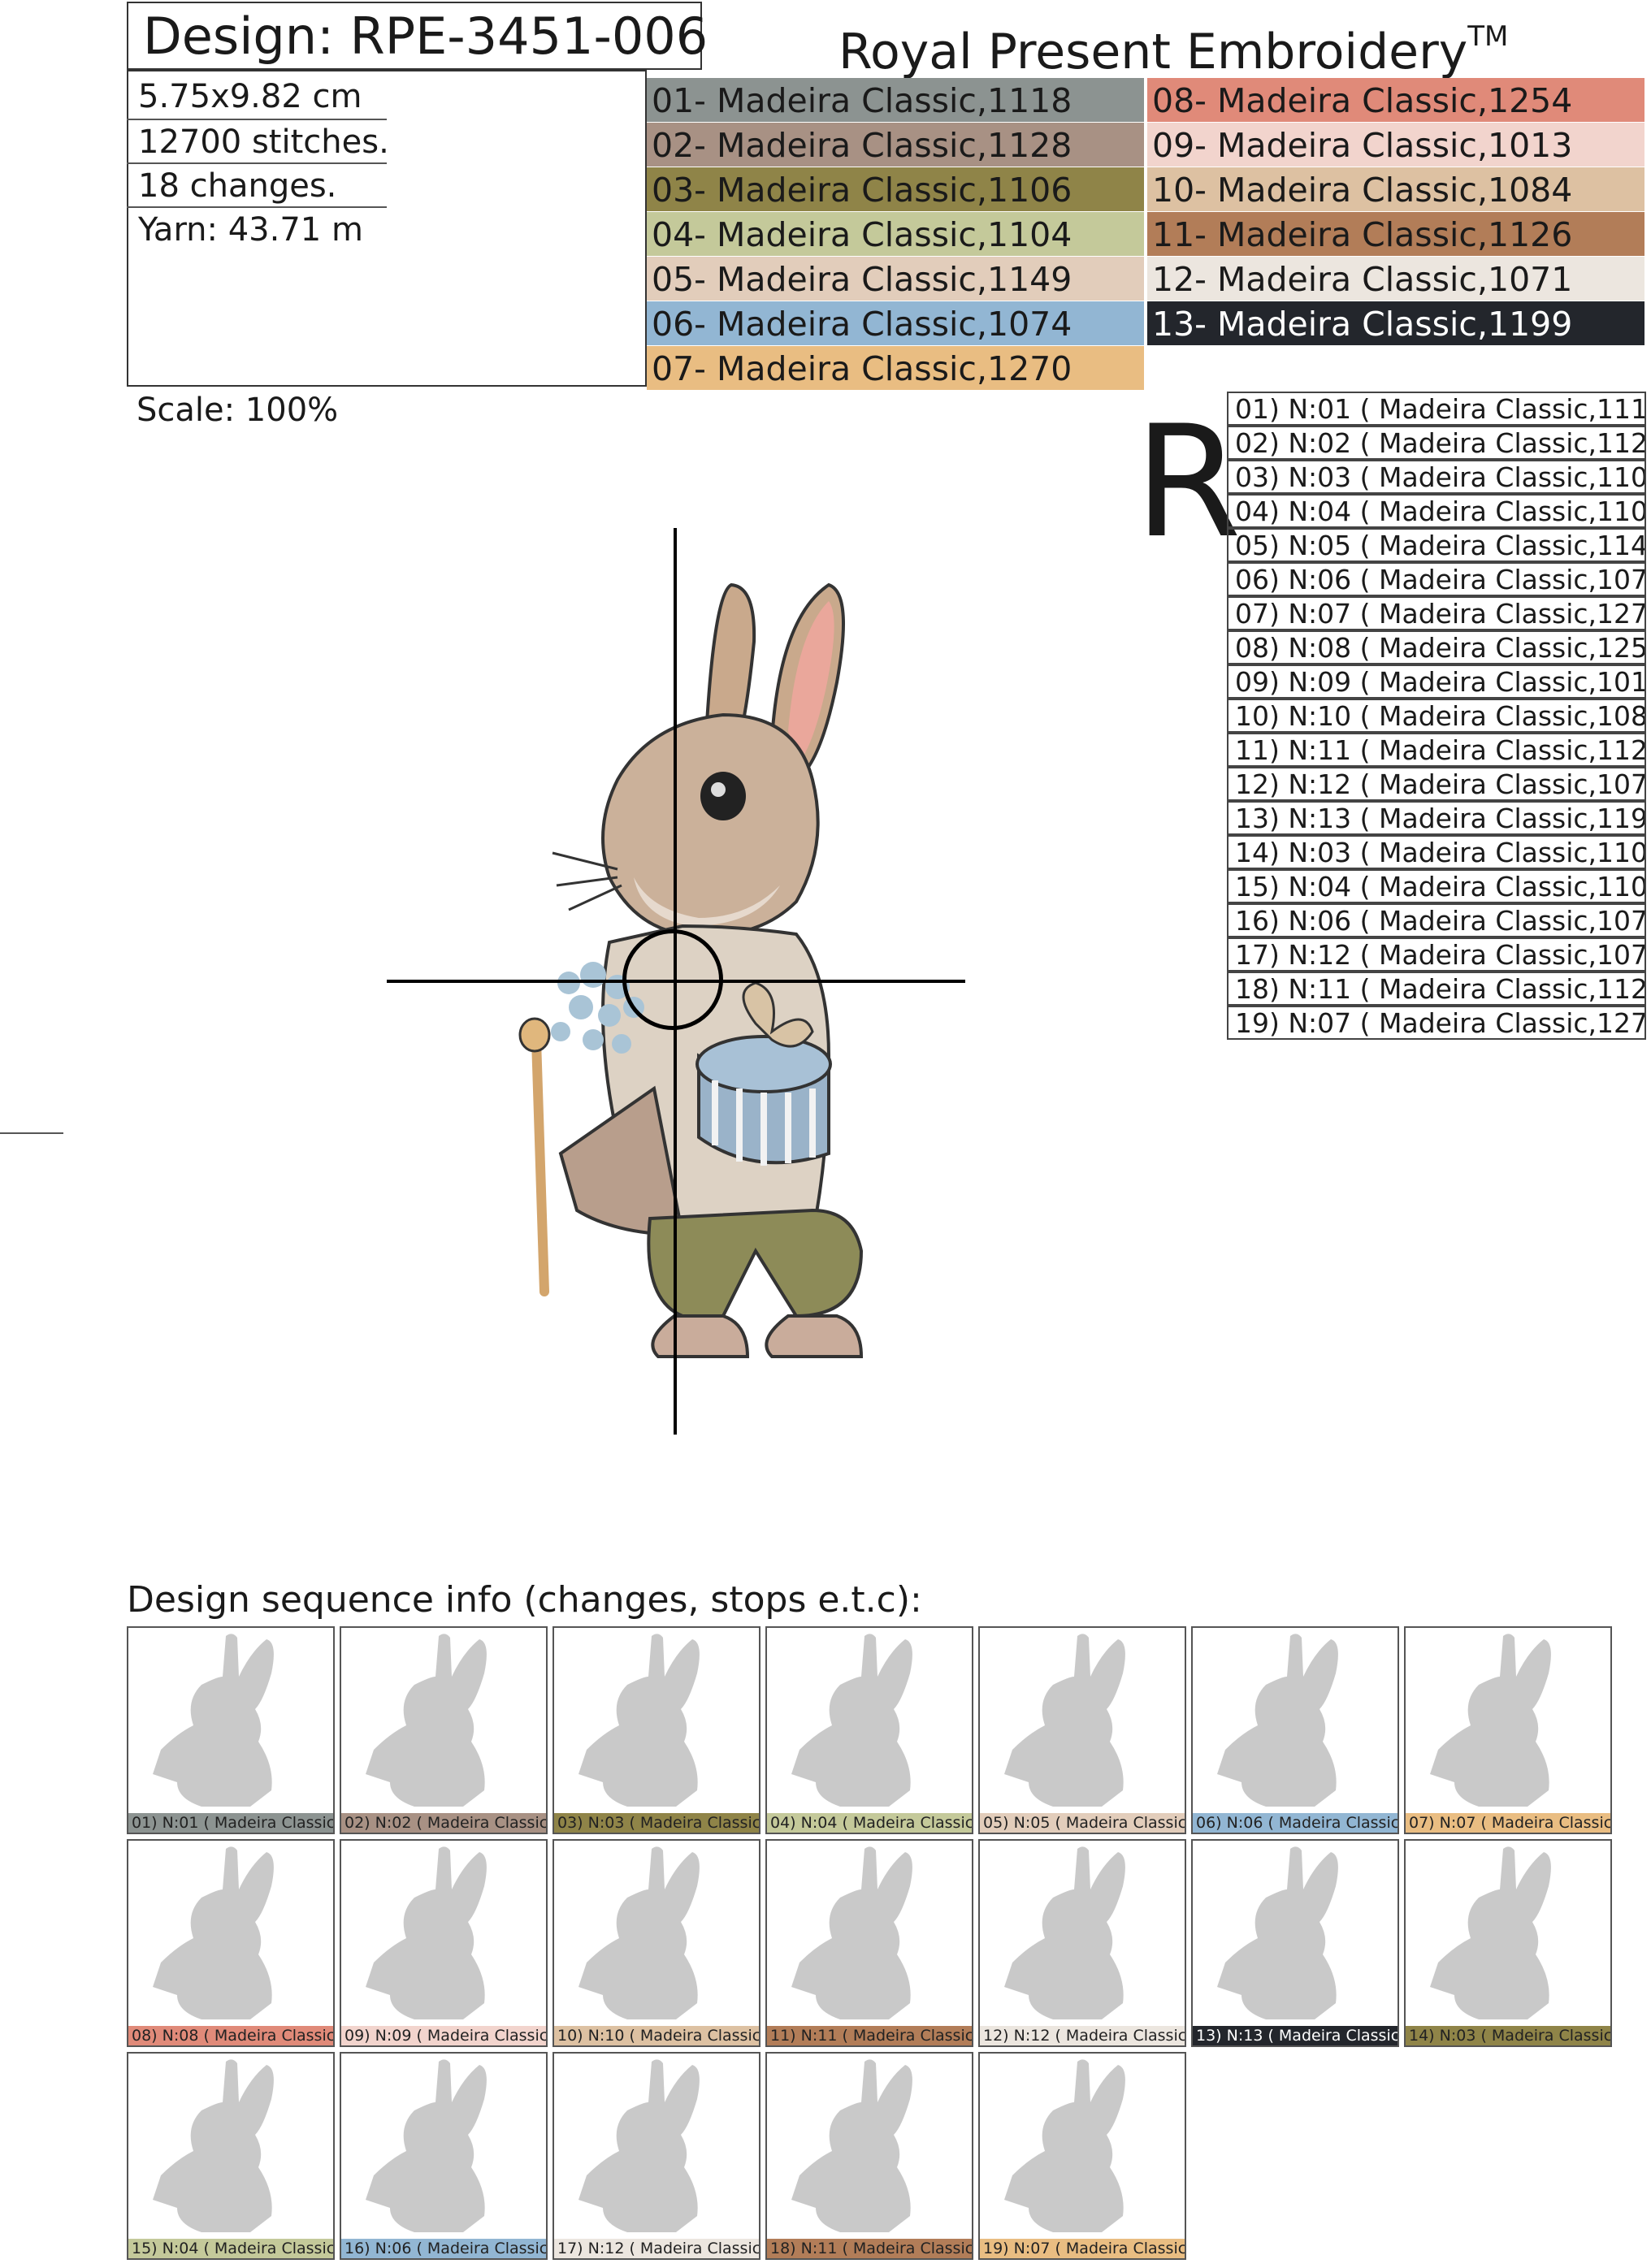 This screenshot has height=2268, width=1651. What do you see at coordinates (1082, 2035) in the screenshot?
I see `thumbnail-caption: 12) N:12 ( Madeira Classic,1` at bounding box center [1082, 2035].